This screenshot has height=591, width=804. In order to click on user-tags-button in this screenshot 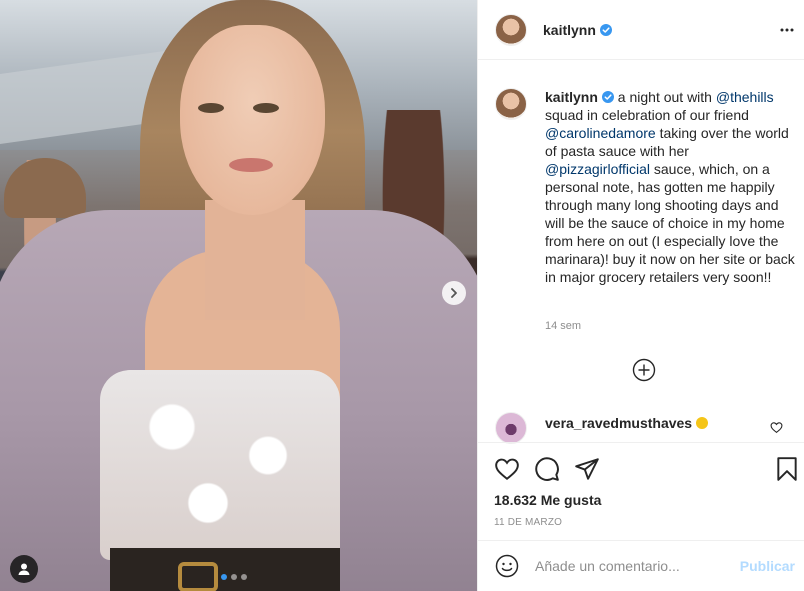, I will do `click(24, 569)`.